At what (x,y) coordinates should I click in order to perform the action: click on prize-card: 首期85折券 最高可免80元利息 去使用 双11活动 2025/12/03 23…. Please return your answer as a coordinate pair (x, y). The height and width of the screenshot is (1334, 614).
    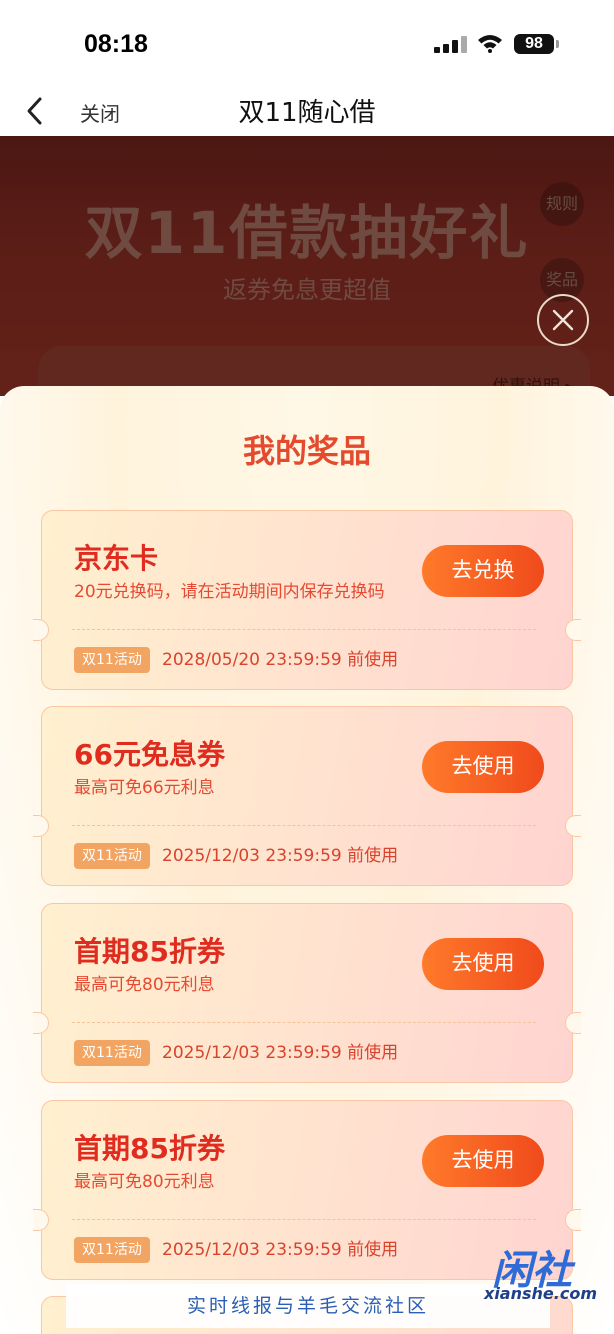
    Looking at the image, I should click on (307, 993).